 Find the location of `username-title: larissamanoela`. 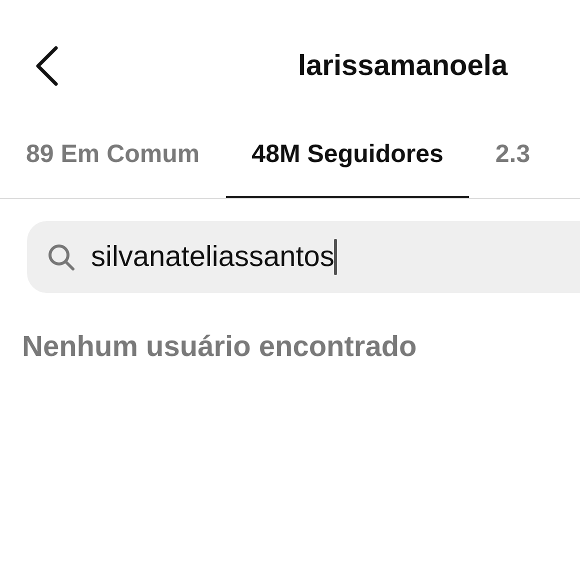

username-title: larissamanoela is located at coordinates (403, 66).